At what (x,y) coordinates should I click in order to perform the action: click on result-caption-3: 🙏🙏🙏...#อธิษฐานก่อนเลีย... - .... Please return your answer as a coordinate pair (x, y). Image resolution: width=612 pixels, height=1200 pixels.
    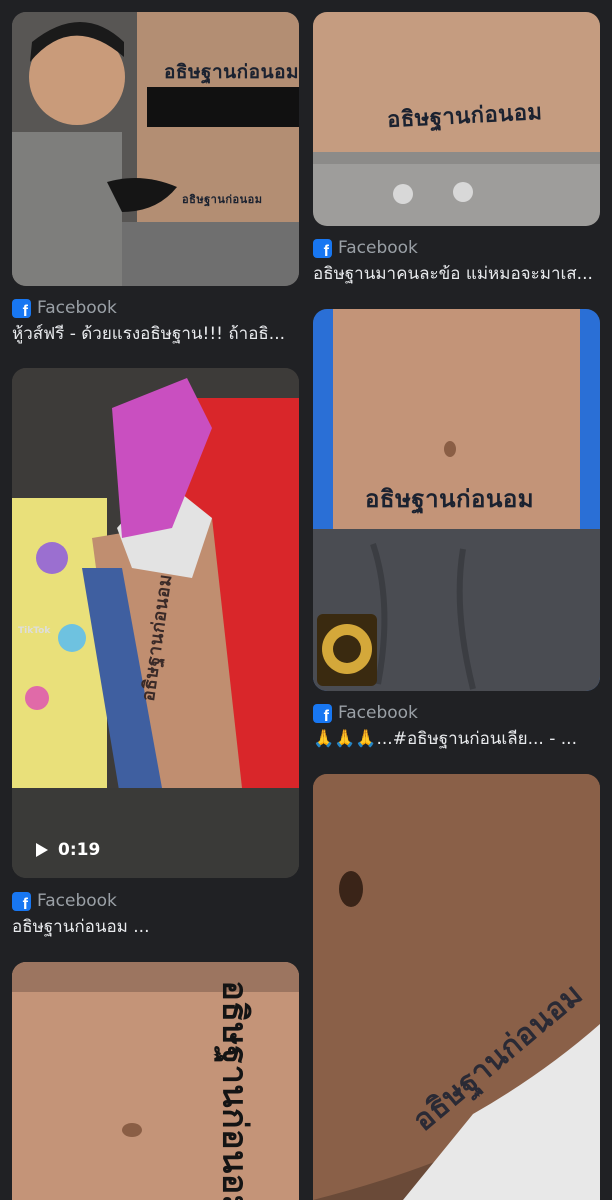
    Looking at the image, I should click on (456, 739).